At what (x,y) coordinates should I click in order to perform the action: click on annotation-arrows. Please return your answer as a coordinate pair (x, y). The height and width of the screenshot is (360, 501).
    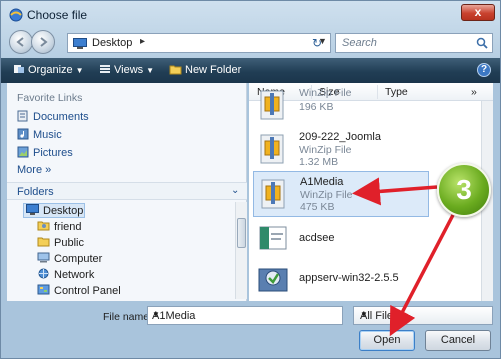
    Looking at the image, I should click on (403, 257).